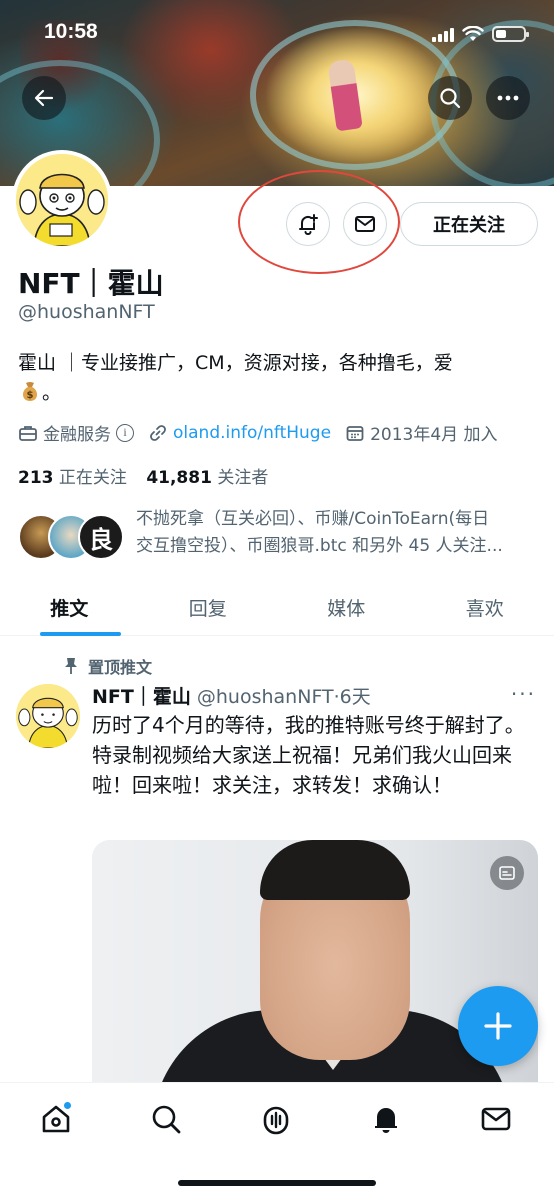  I want to click on compose-tweet-button, so click(498, 1026).